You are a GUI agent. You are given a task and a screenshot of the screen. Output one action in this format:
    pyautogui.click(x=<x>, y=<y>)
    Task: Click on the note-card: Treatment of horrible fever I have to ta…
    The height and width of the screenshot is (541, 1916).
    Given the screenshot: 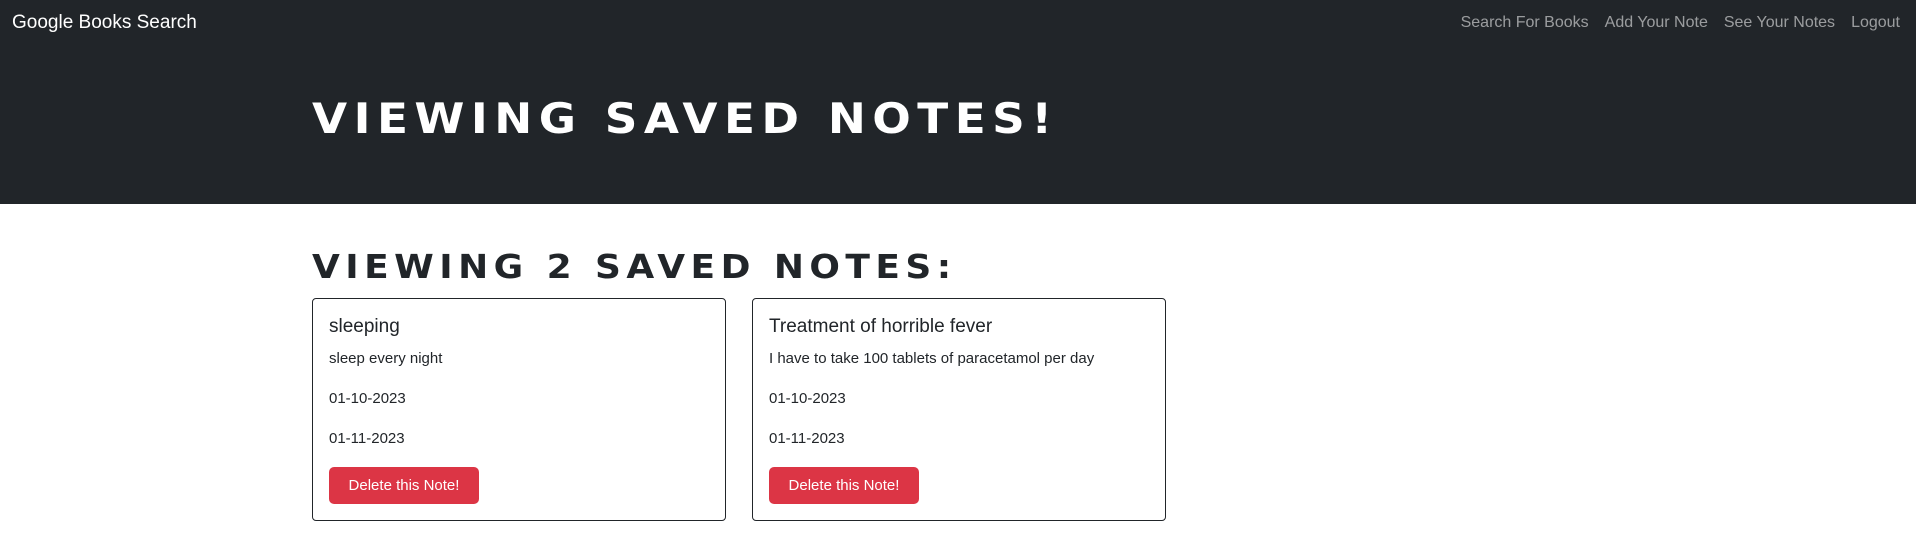 What is the action you would take?
    pyautogui.click(x=959, y=409)
    